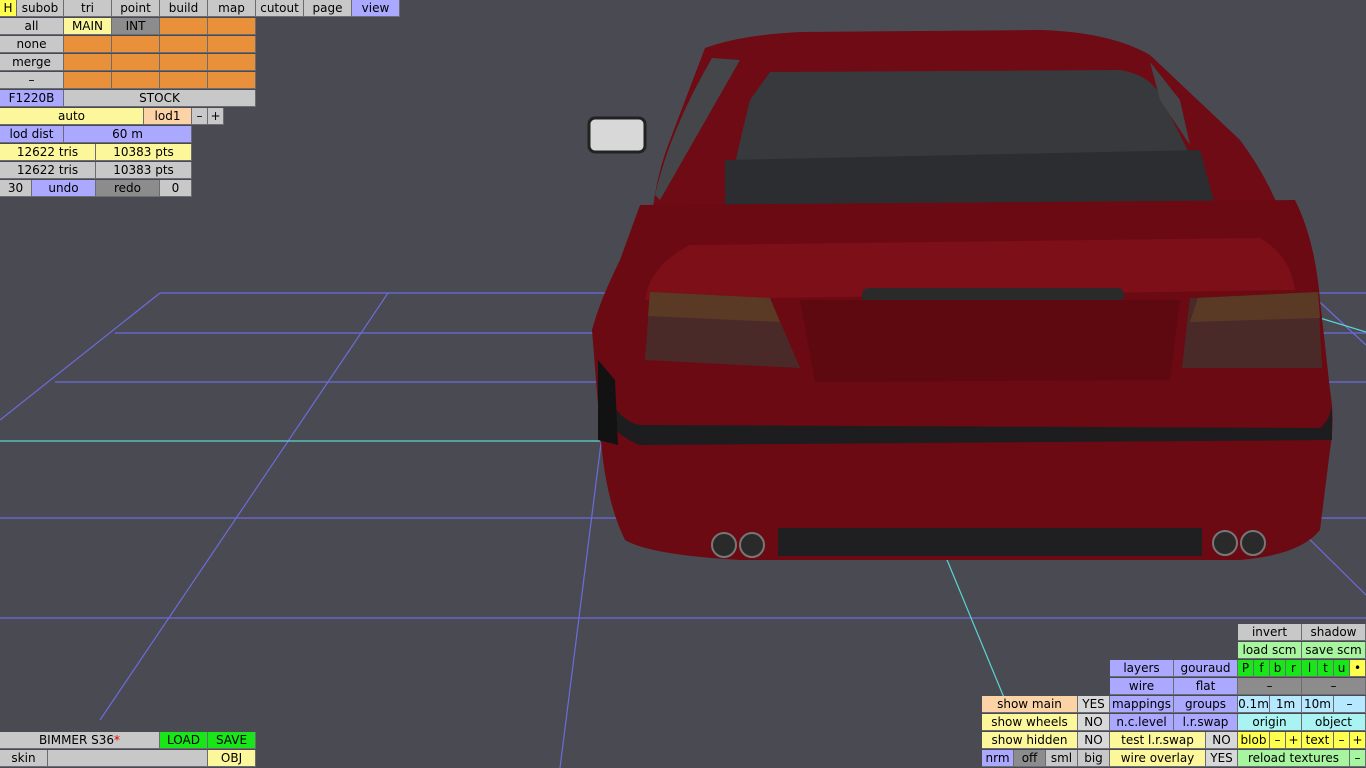 Image resolution: width=1366 pixels, height=768 pixels. What do you see at coordinates (32, 26) in the screenshot?
I see `select-all-button: all` at bounding box center [32, 26].